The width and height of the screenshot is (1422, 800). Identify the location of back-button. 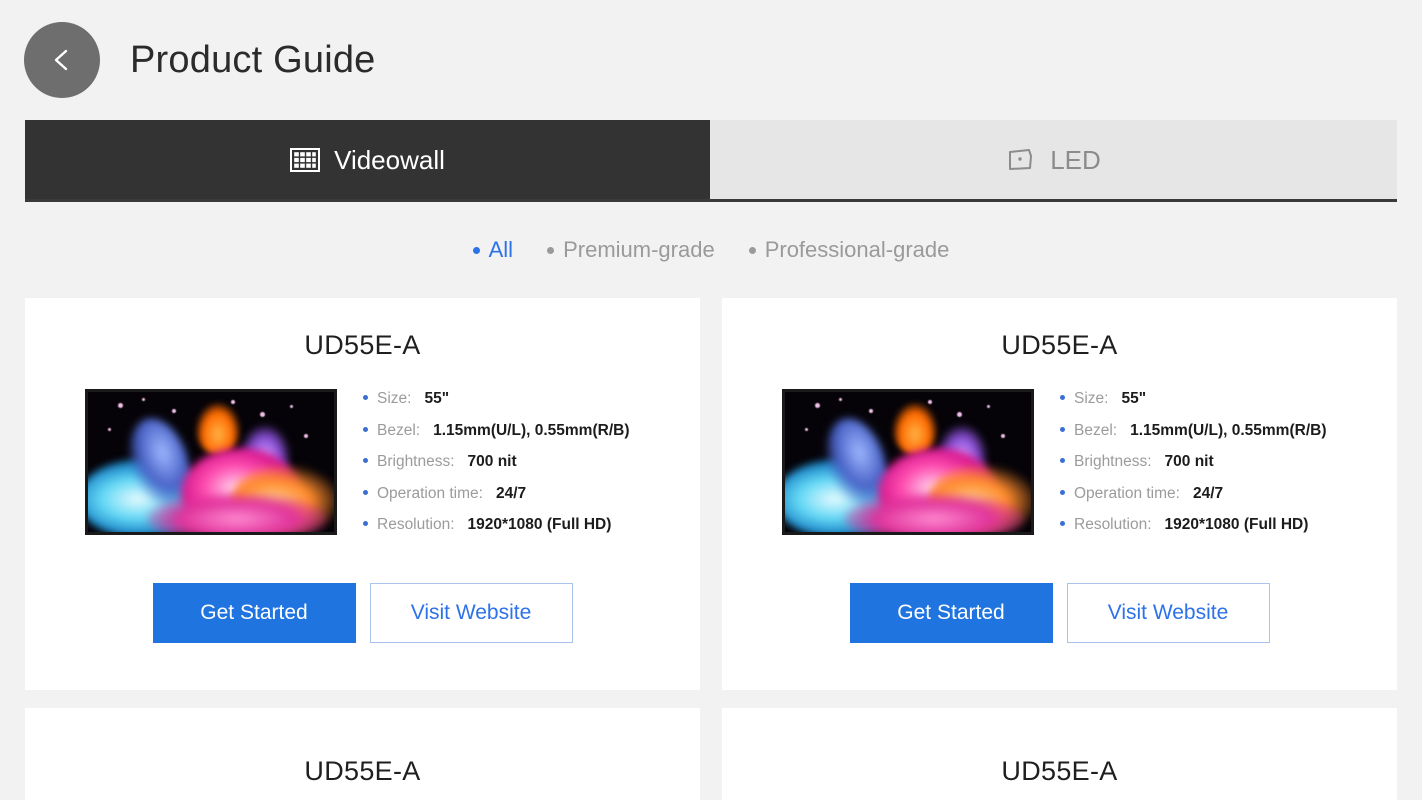
(62, 60).